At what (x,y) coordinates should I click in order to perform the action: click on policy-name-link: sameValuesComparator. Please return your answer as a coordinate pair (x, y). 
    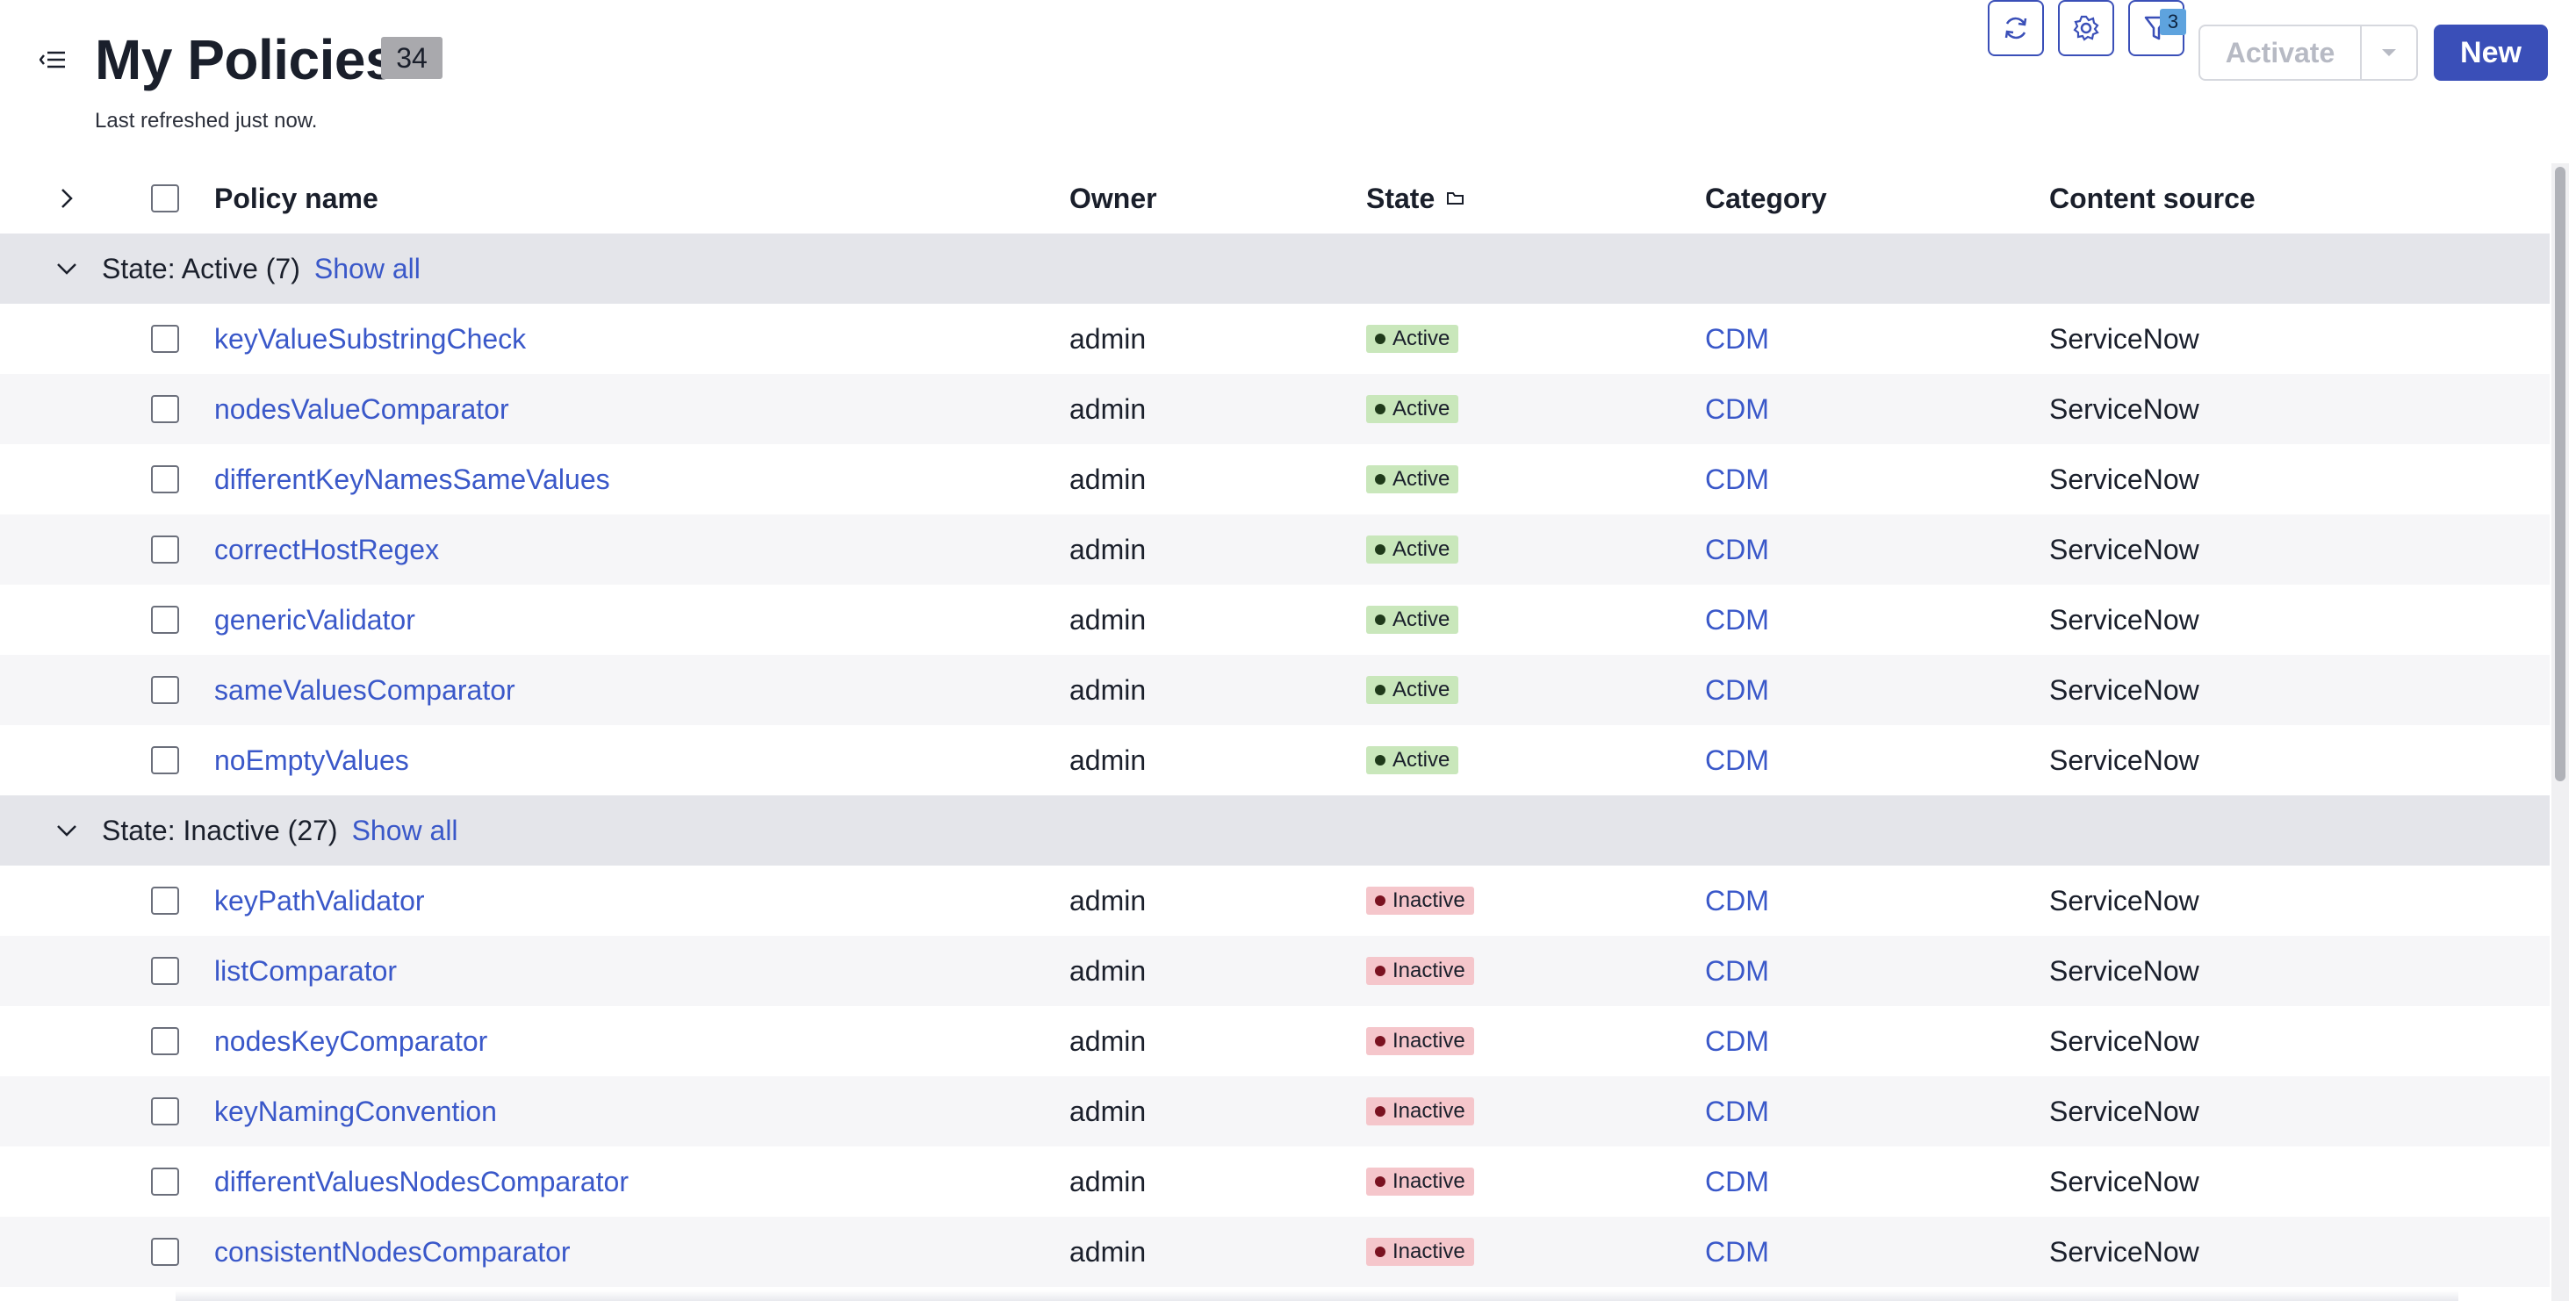
    Looking at the image, I should click on (364, 690).